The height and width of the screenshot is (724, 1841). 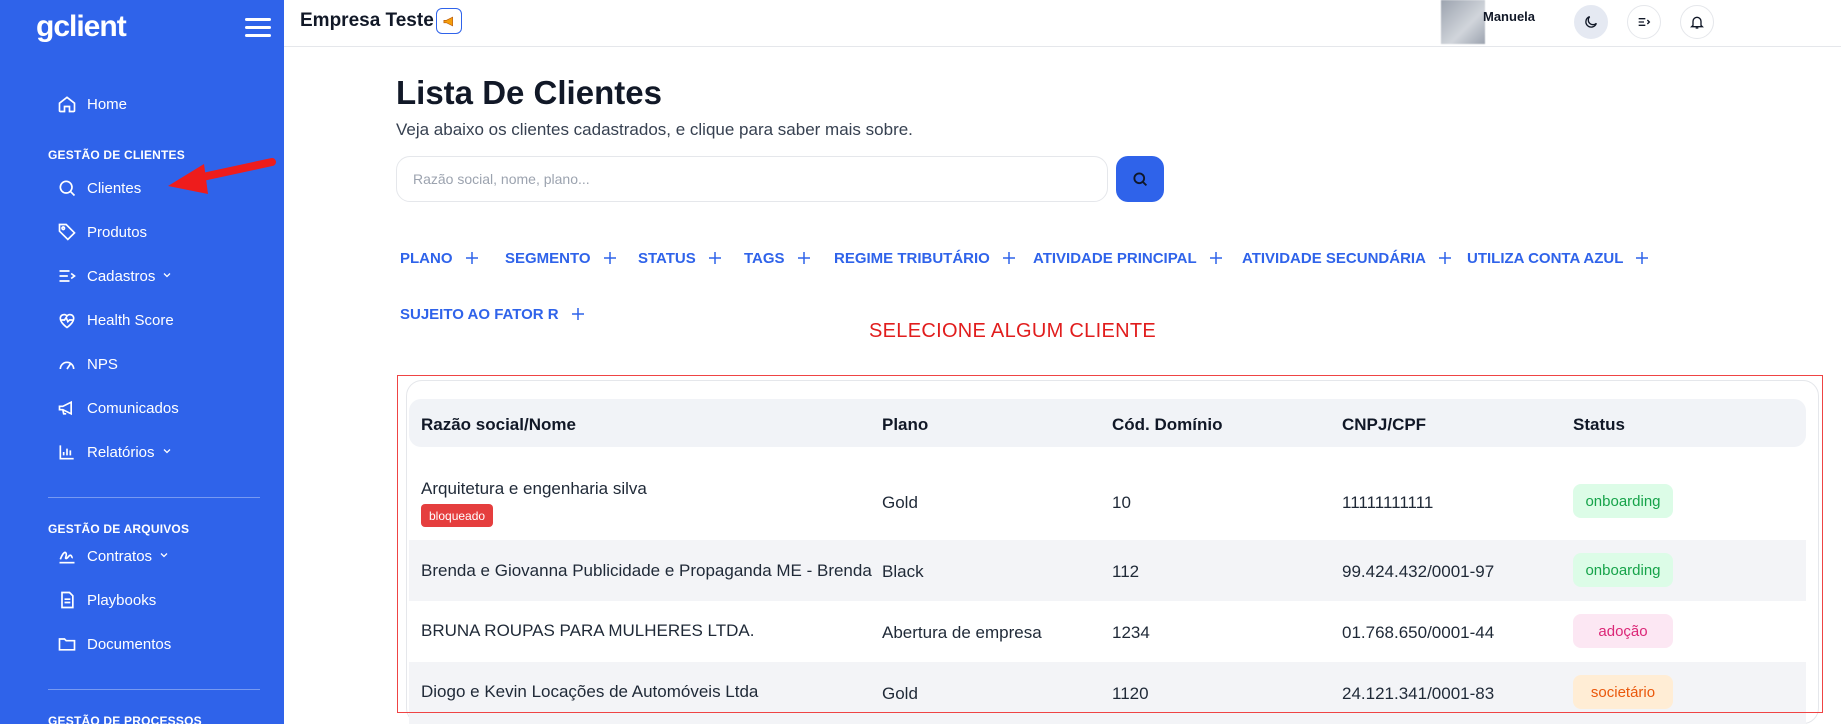 I want to click on section-label-arquivos: GESTÃO DE ARQUIVOS, so click(x=119, y=529).